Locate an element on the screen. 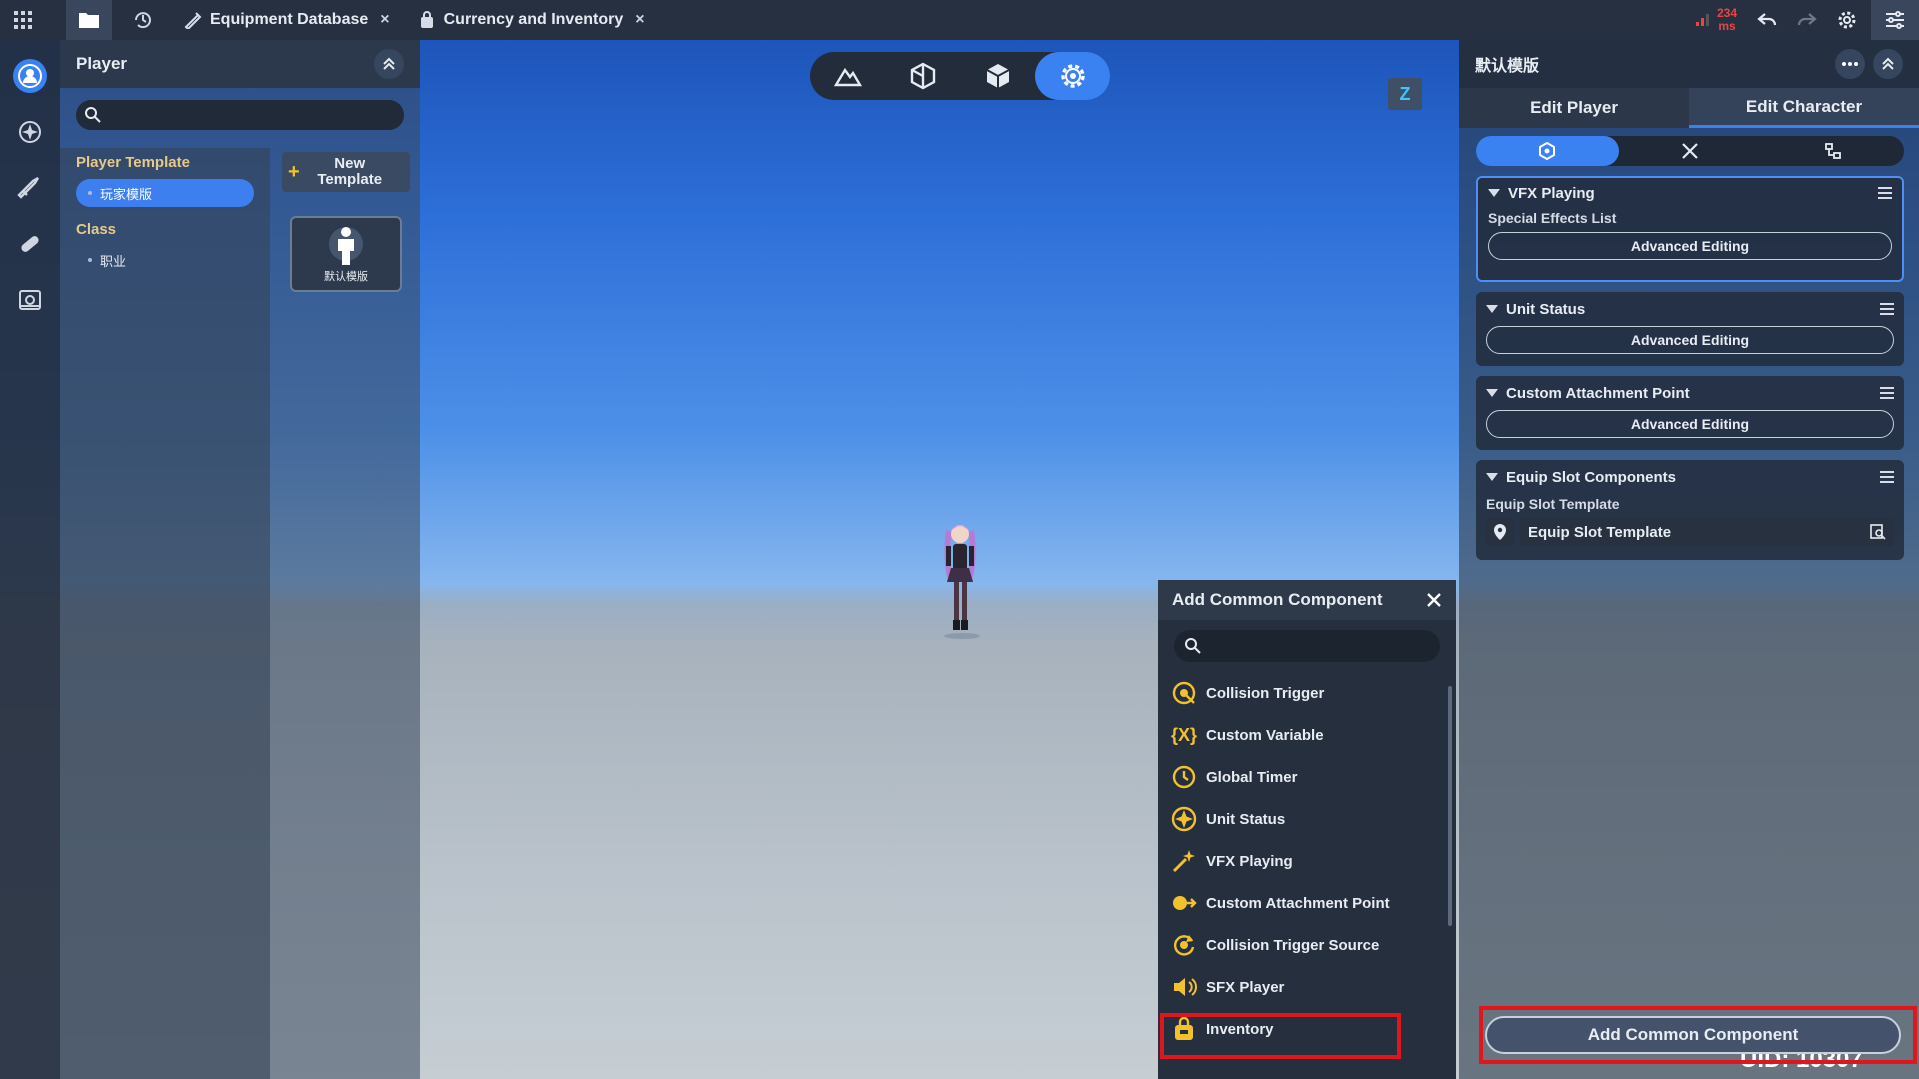 The image size is (1919, 1079). gear-icon is located at coordinates (1072, 76).